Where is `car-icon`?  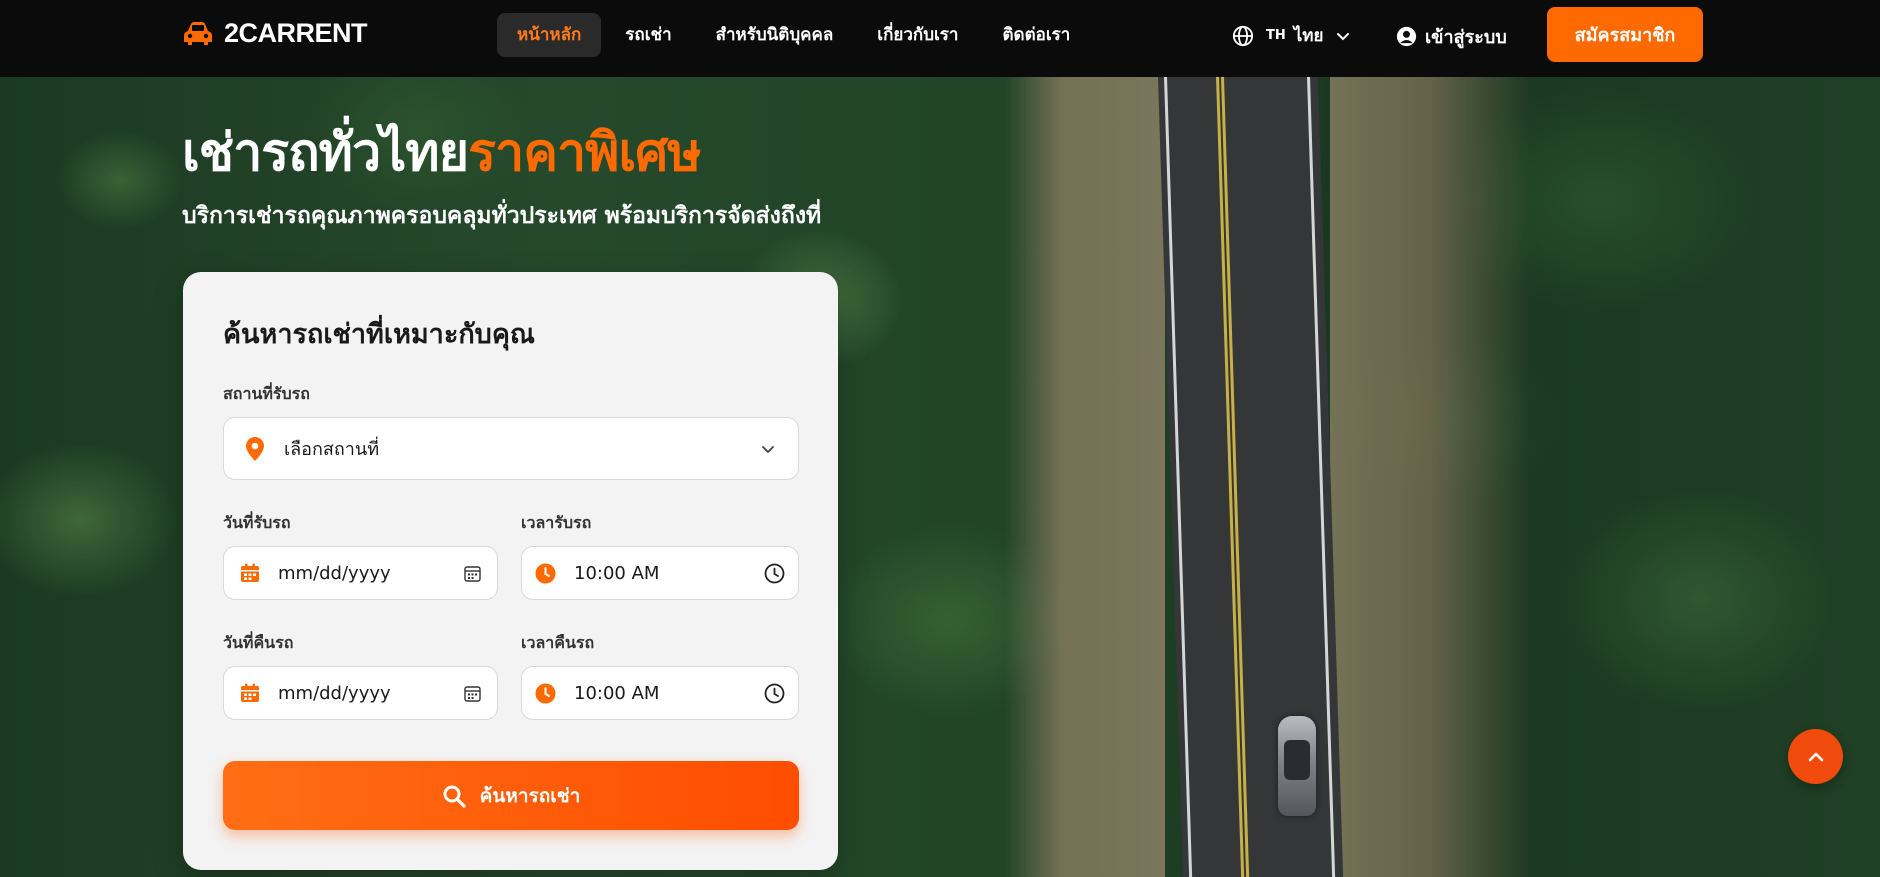 car-icon is located at coordinates (198, 33).